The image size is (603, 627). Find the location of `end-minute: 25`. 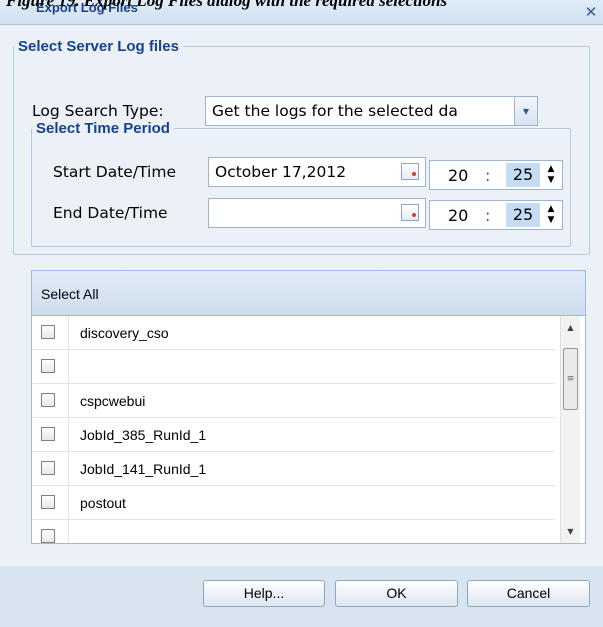

end-minute: 25 is located at coordinates (523, 215).